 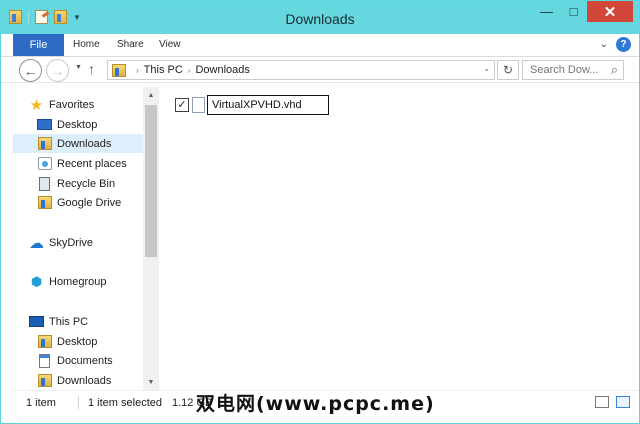 What do you see at coordinates (118, 70) in the screenshot?
I see `folder-icon` at bounding box center [118, 70].